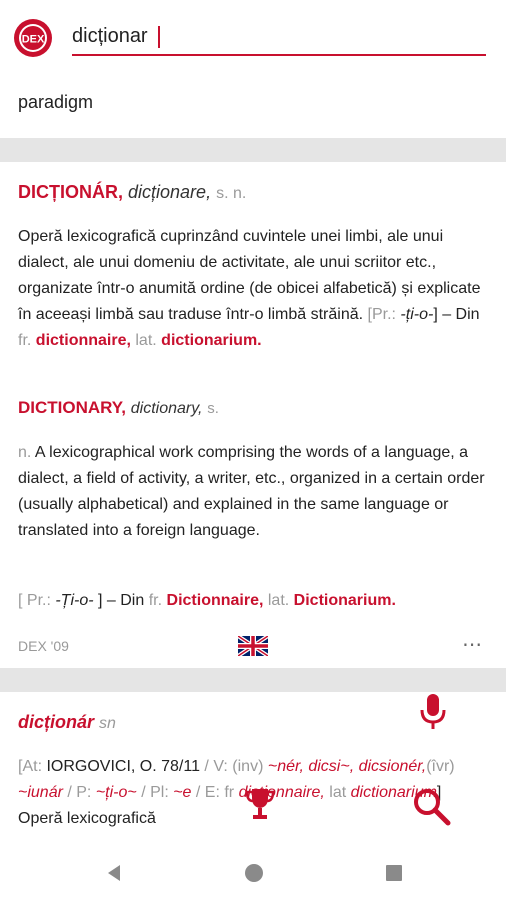 This screenshot has height=900, width=506. I want to click on svg-text: DEX, so click(33, 40).